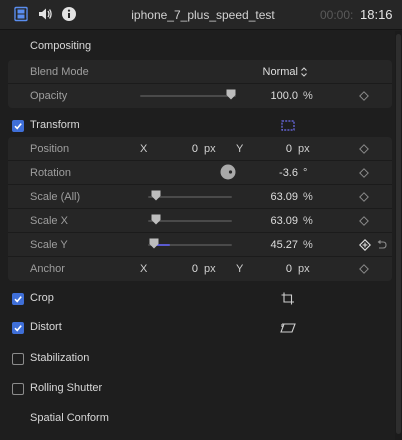  Describe the element at coordinates (308, 245) in the screenshot. I see `scale-y-unit: %` at that location.